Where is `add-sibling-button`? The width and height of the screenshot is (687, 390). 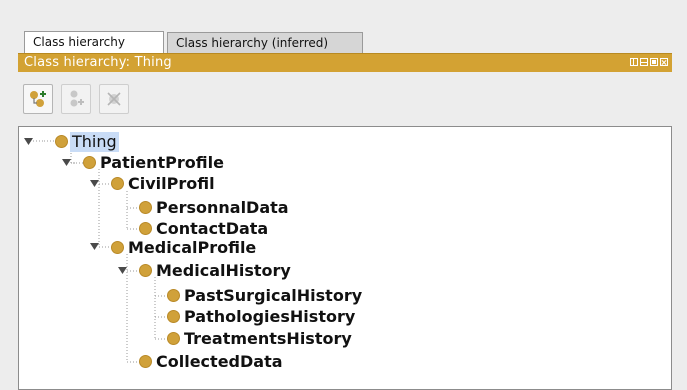
add-sibling-button is located at coordinates (76, 99).